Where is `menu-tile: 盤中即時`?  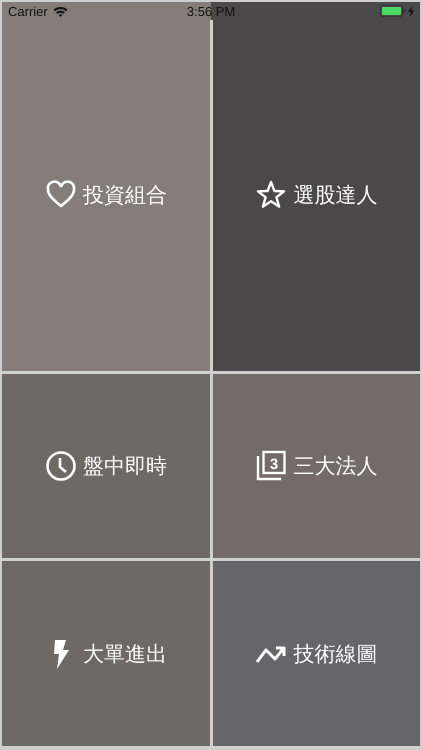
menu-tile: 盤中即時 is located at coordinates (106, 466).